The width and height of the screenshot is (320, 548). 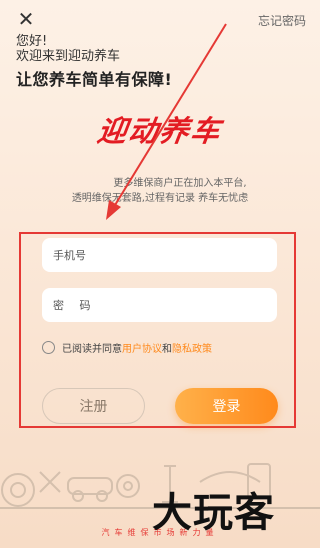 I want to click on gear-icon, so click(x=128, y=486).